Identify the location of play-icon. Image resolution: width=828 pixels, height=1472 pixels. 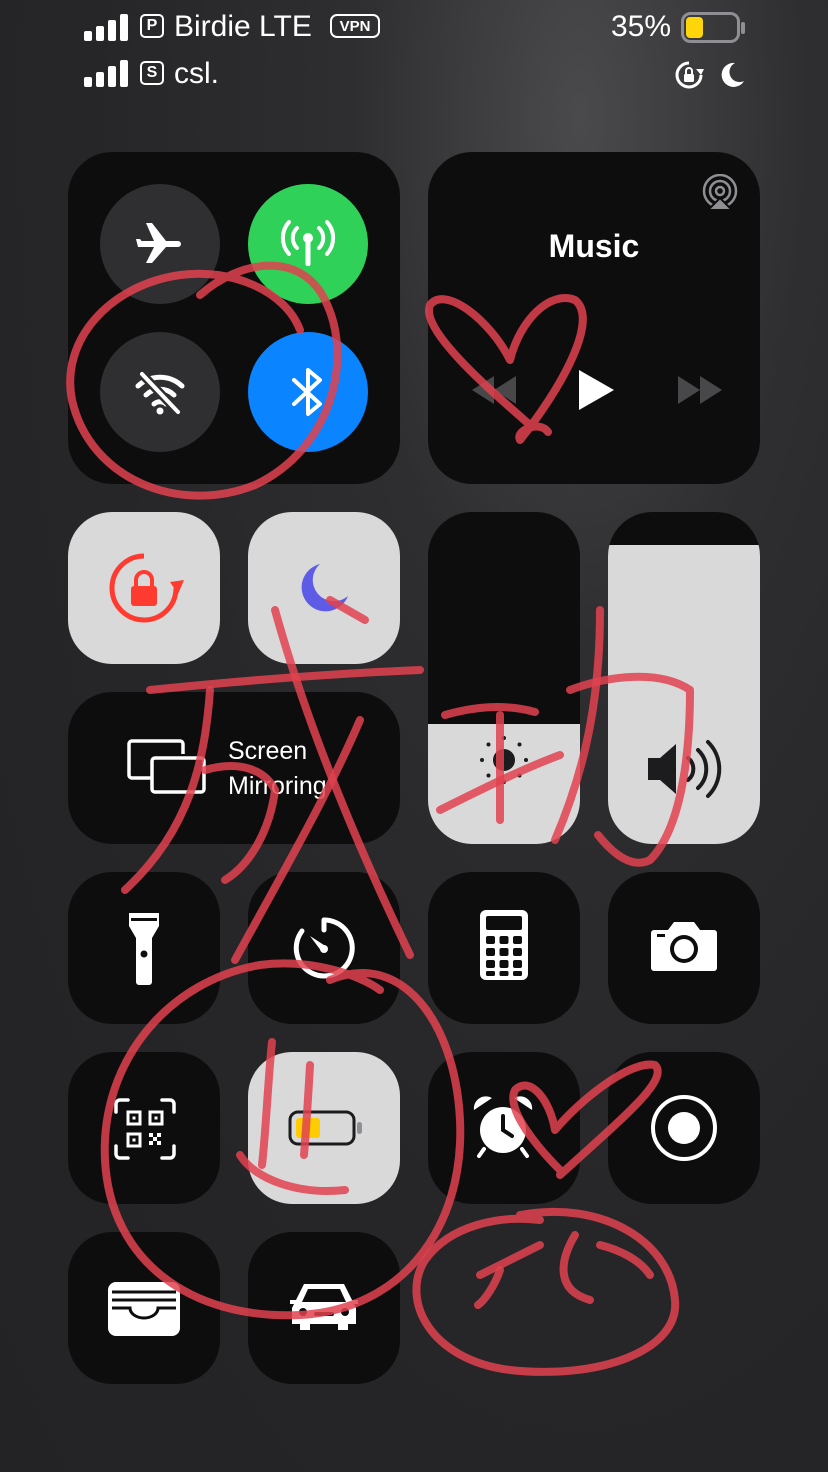
(596, 390).